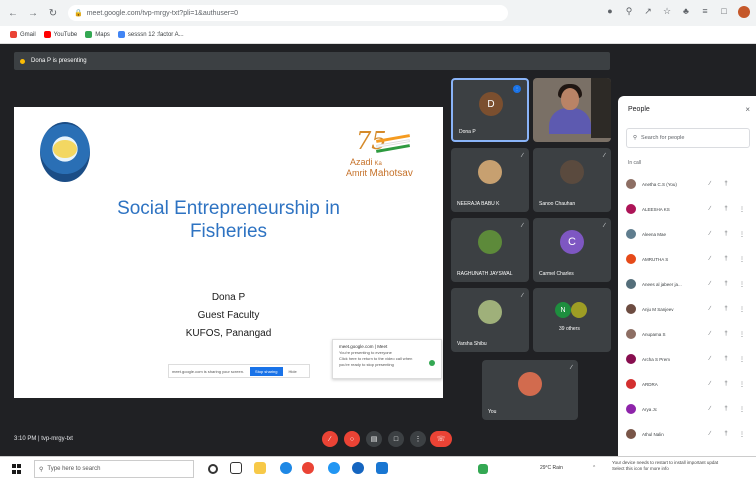 This screenshot has height=480, width=756. I want to click on mic-off-button: ∕, so click(330, 439).